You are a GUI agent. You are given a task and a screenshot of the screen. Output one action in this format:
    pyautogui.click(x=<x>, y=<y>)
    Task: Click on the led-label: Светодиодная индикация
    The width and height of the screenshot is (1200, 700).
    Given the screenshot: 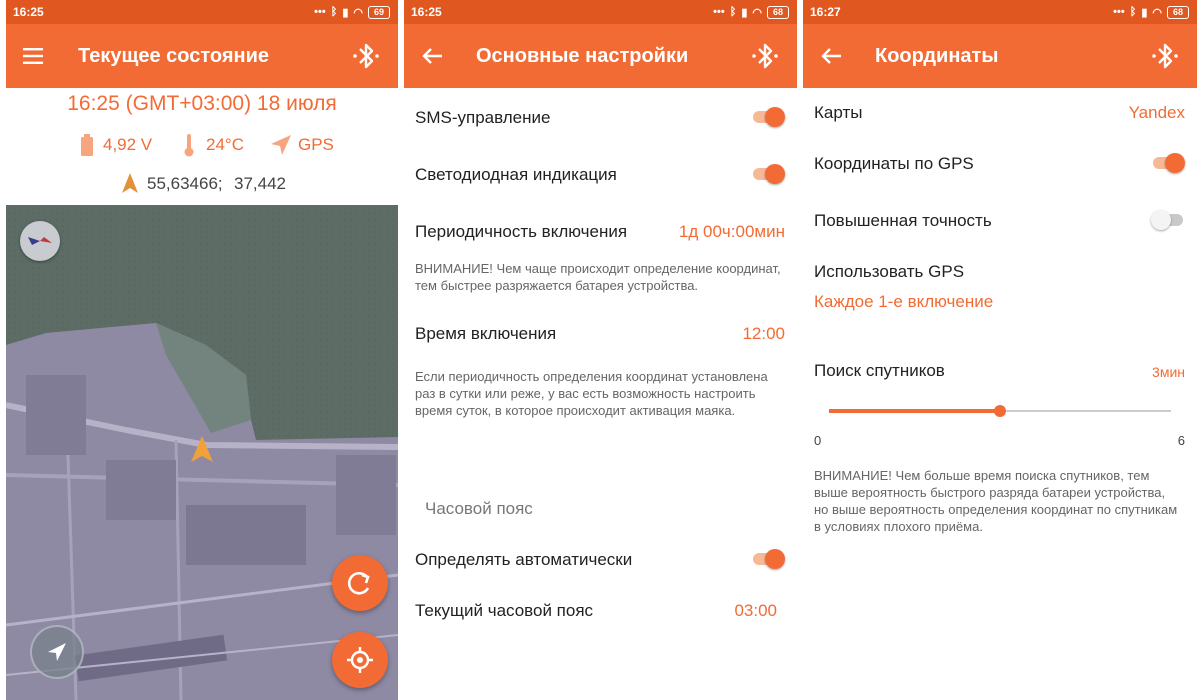 What is the action you would take?
    pyautogui.click(x=516, y=174)
    